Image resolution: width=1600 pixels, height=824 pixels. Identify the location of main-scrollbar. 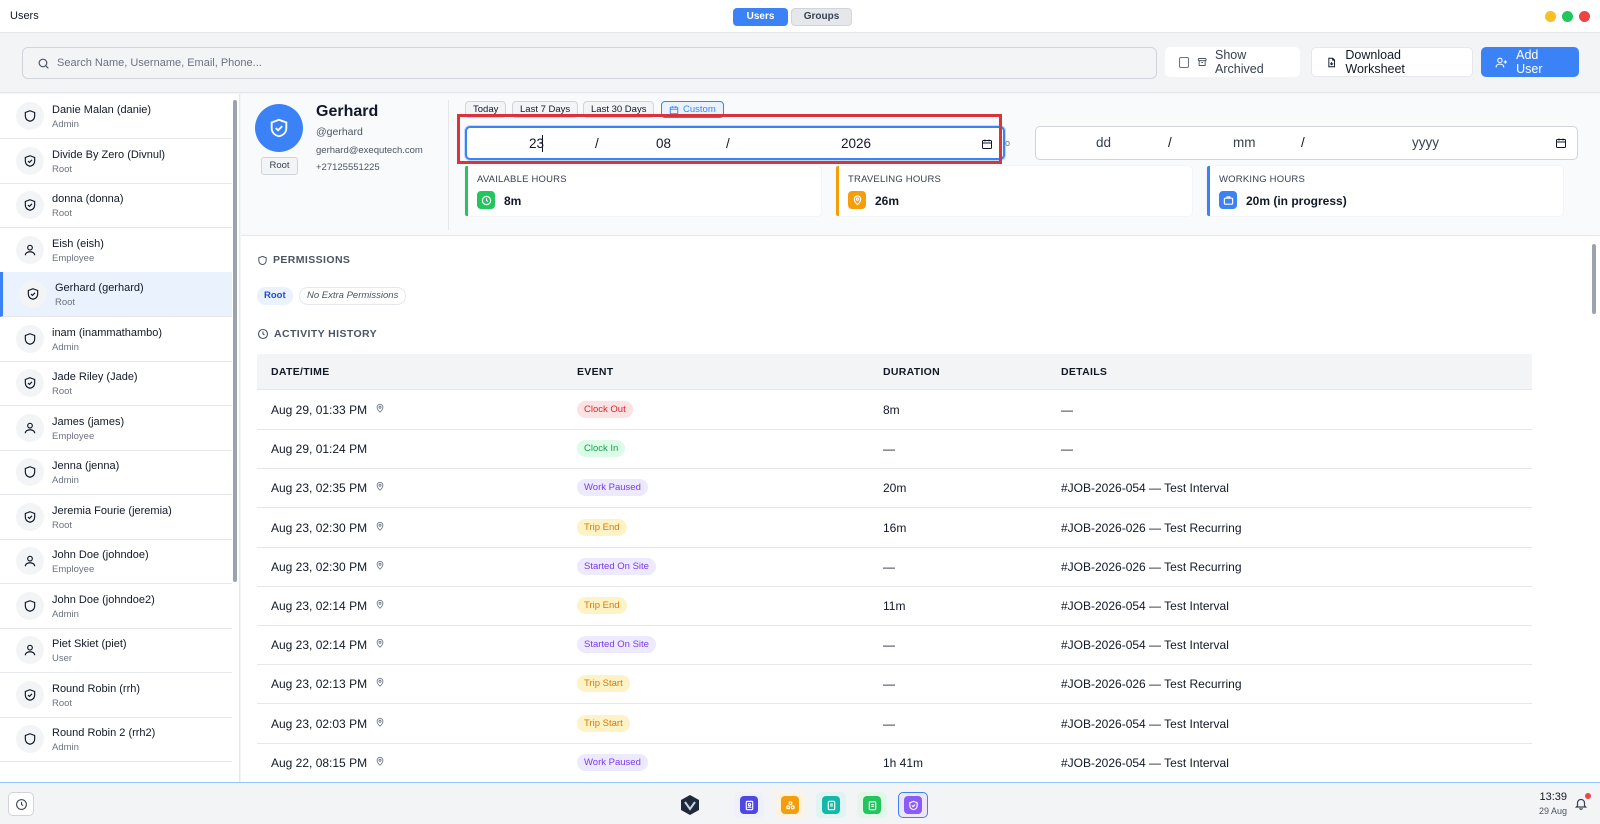
(1594, 279).